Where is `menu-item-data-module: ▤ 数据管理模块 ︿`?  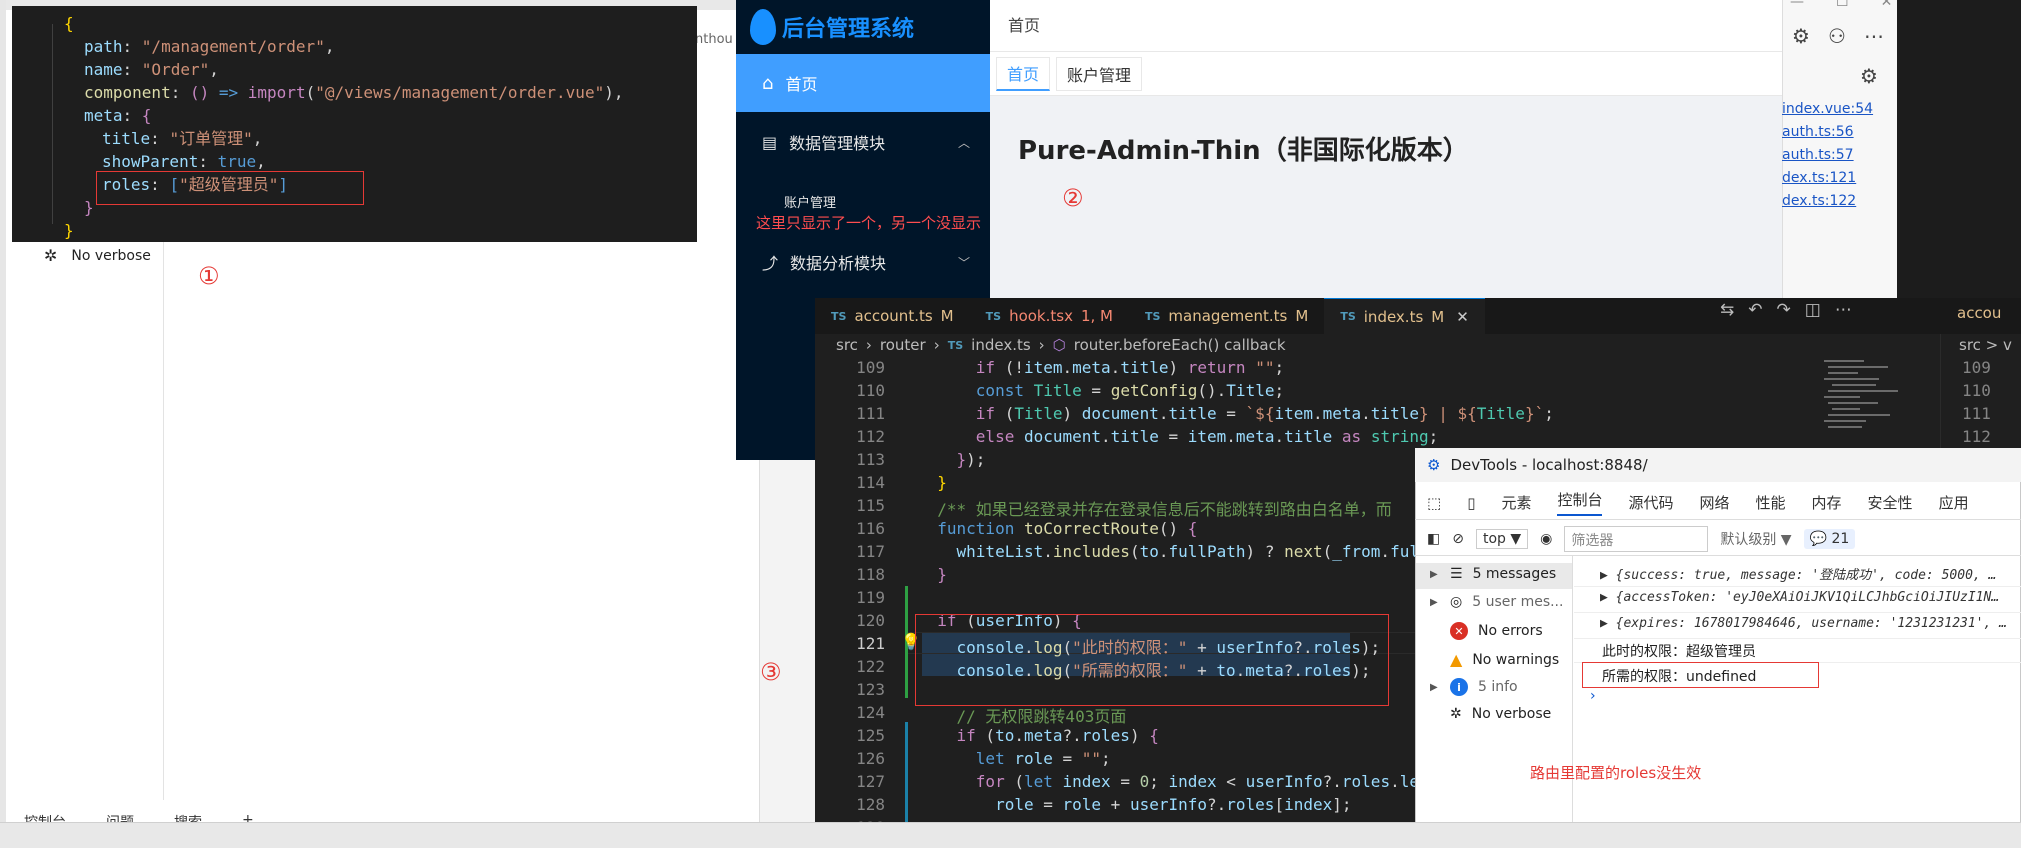
menu-item-data-module: ▤ 数据管理模块 ︿ is located at coordinates (863, 142).